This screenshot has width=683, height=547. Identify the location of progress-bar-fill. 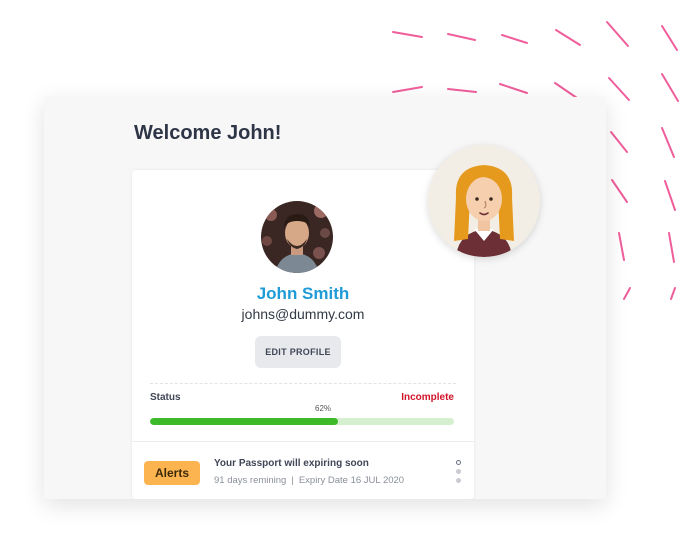
(244, 421).